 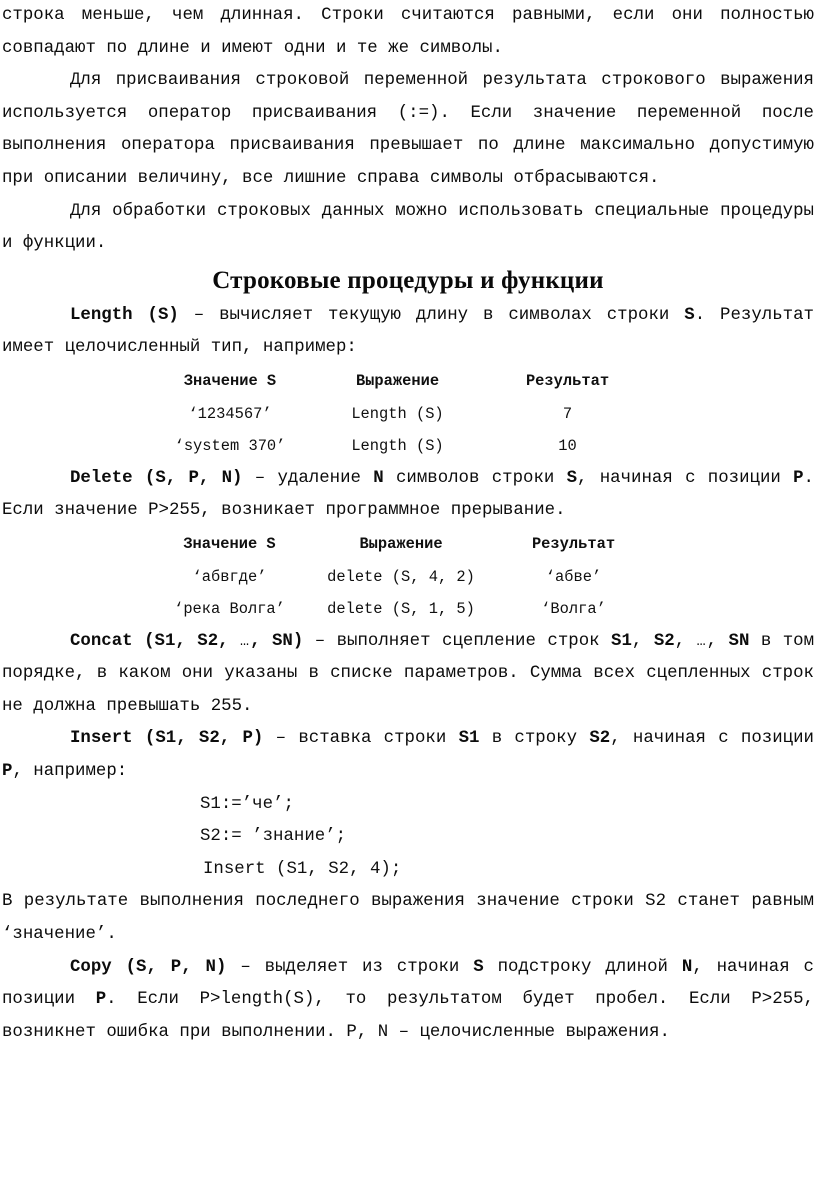 What do you see at coordinates (229, 576) in the screenshot?
I see `table-delete-r0-c0: ‘абвгде’` at bounding box center [229, 576].